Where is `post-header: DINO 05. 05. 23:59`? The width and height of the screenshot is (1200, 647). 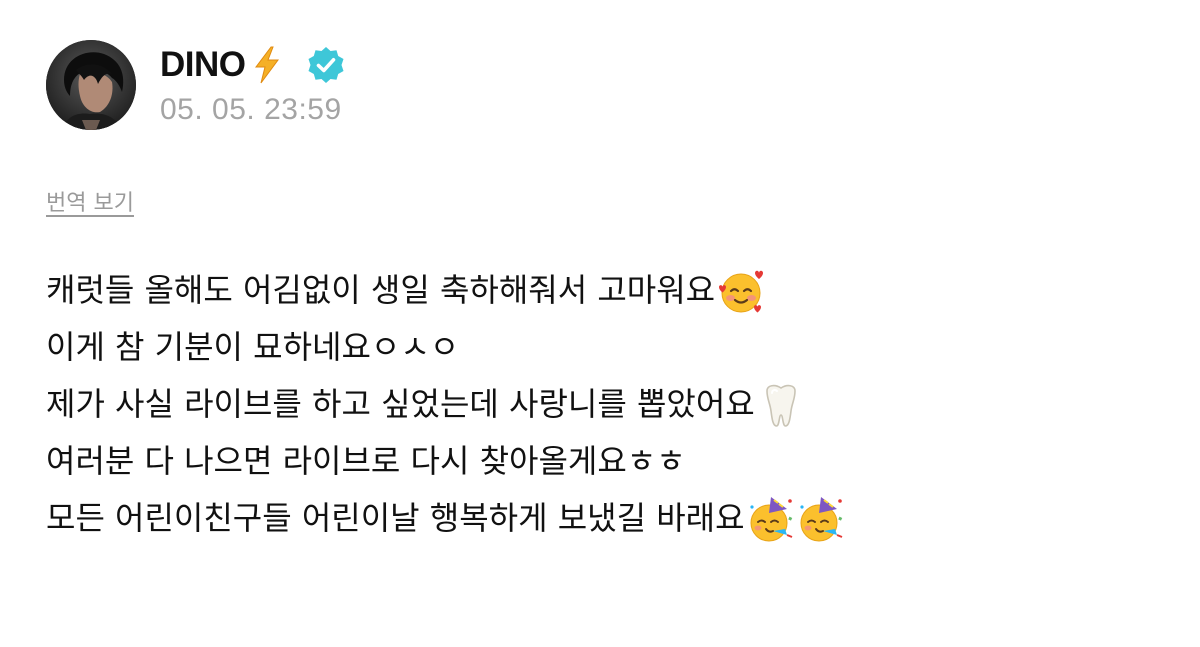
post-header: DINO 05. 05. 23:59 is located at coordinates (196, 85).